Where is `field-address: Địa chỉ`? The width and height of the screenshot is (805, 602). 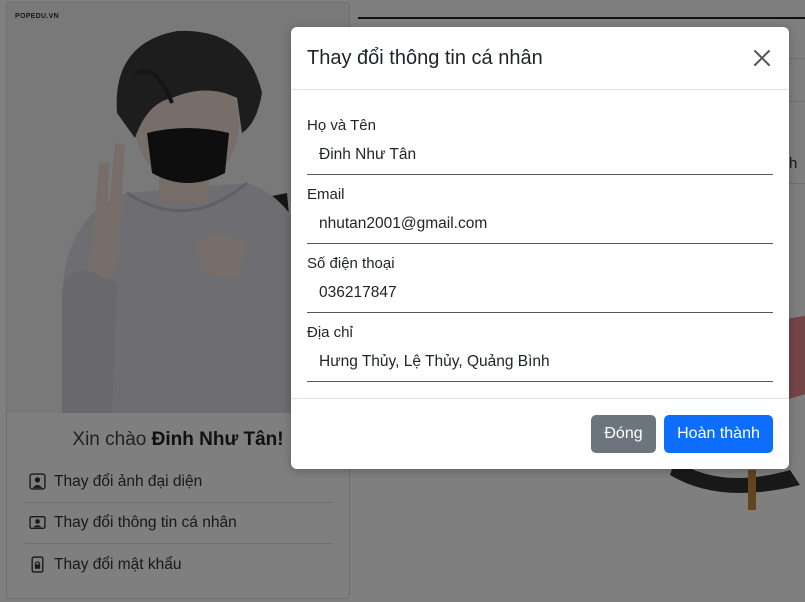 field-address: Địa chỉ is located at coordinates (540, 339).